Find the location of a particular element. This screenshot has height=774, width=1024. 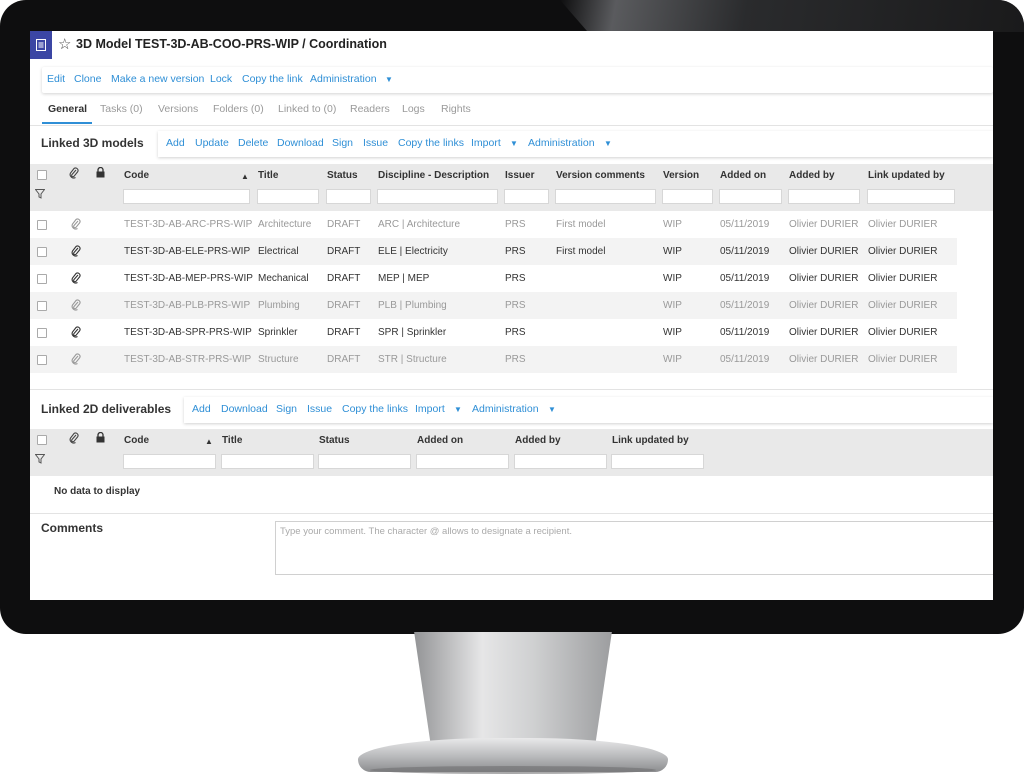

col-issuer: Issuer is located at coordinates (519, 175).